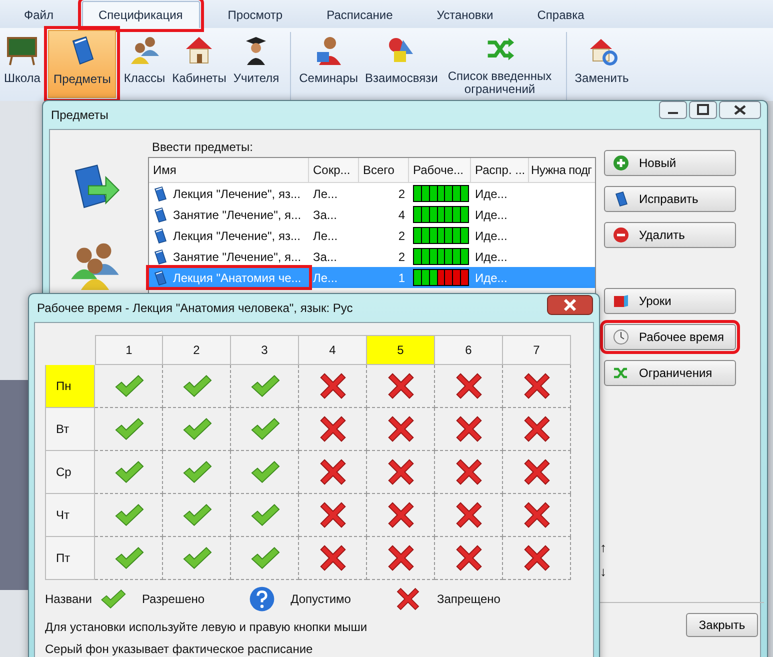  Describe the element at coordinates (722, 625) in the screenshot. I see `close-button: Закрыть` at that location.